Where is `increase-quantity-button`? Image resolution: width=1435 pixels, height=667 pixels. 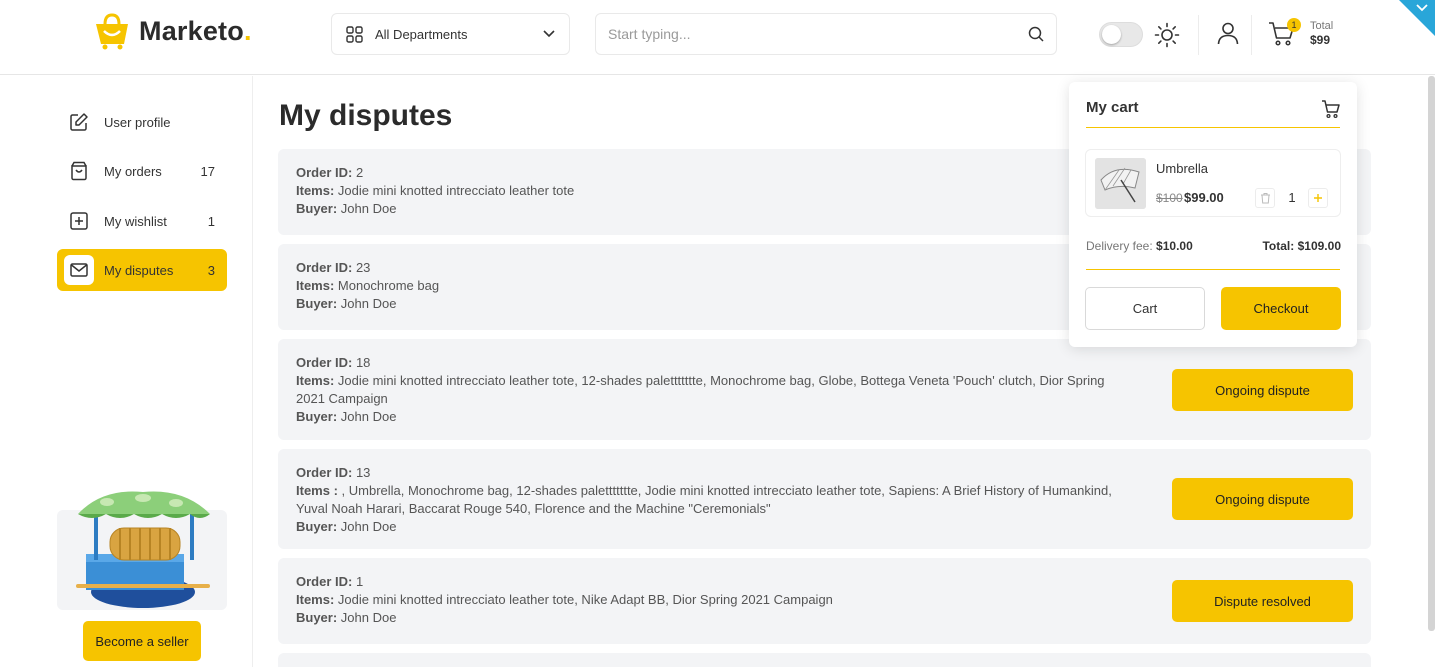
increase-quantity-button is located at coordinates (1318, 198).